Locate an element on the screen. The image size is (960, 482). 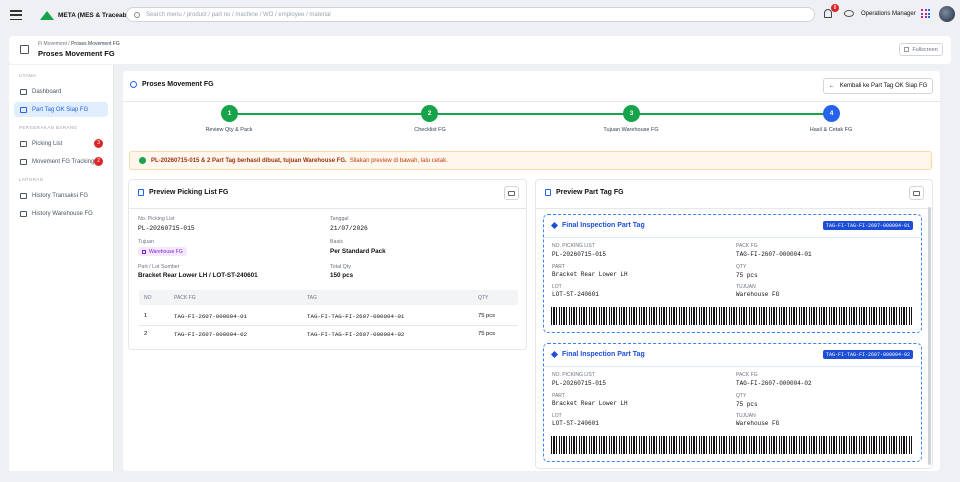
breadcrumb-current: Proses Movement FG is located at coordinates (95, 44).